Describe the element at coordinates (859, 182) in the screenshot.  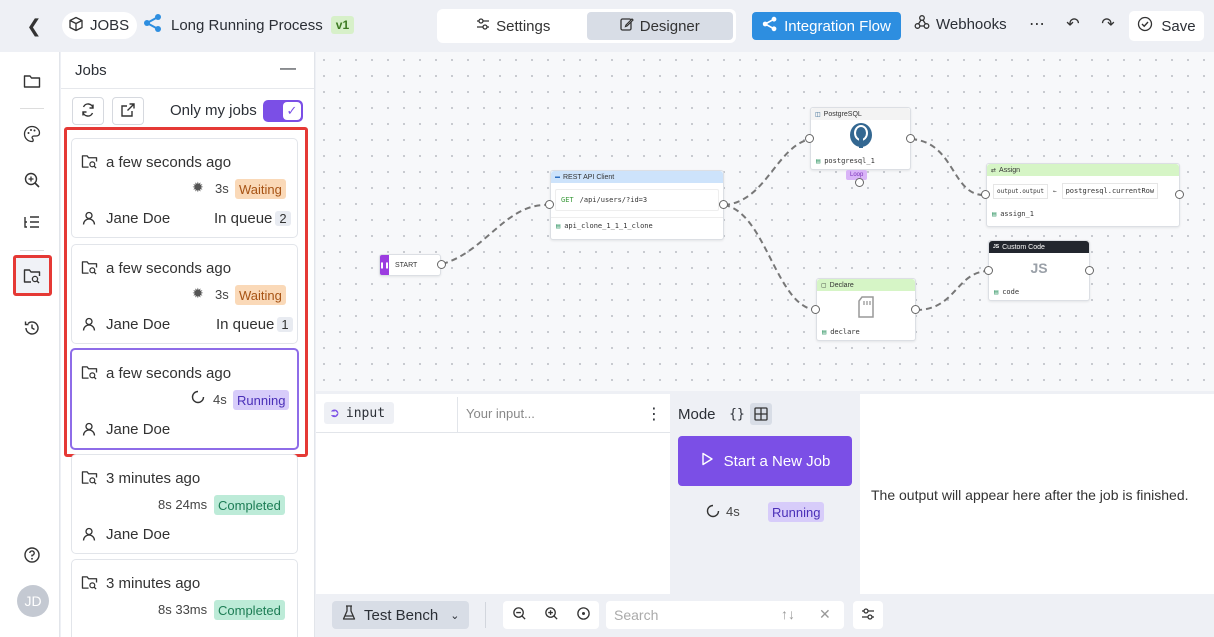
I see `loop-port` at that location.